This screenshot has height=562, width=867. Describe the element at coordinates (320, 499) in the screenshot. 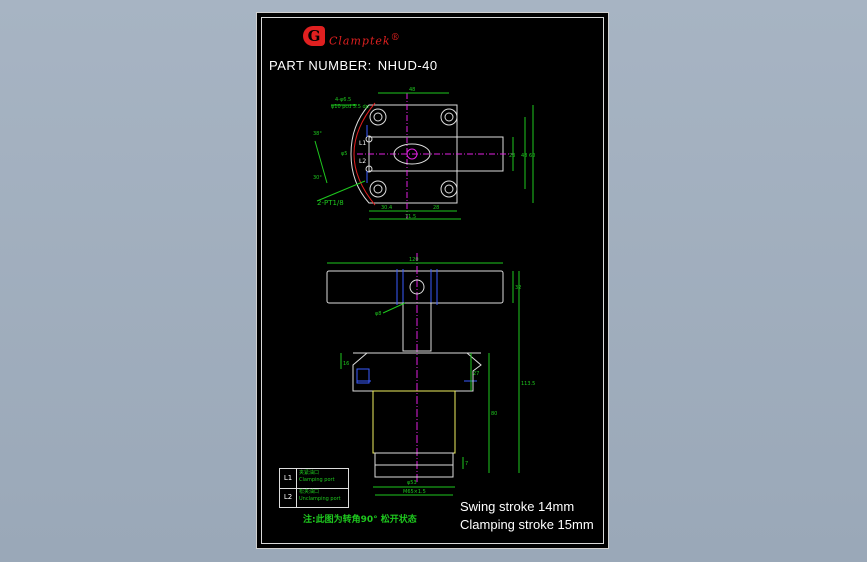

I see `legend-en: Unclamping port` at that location.